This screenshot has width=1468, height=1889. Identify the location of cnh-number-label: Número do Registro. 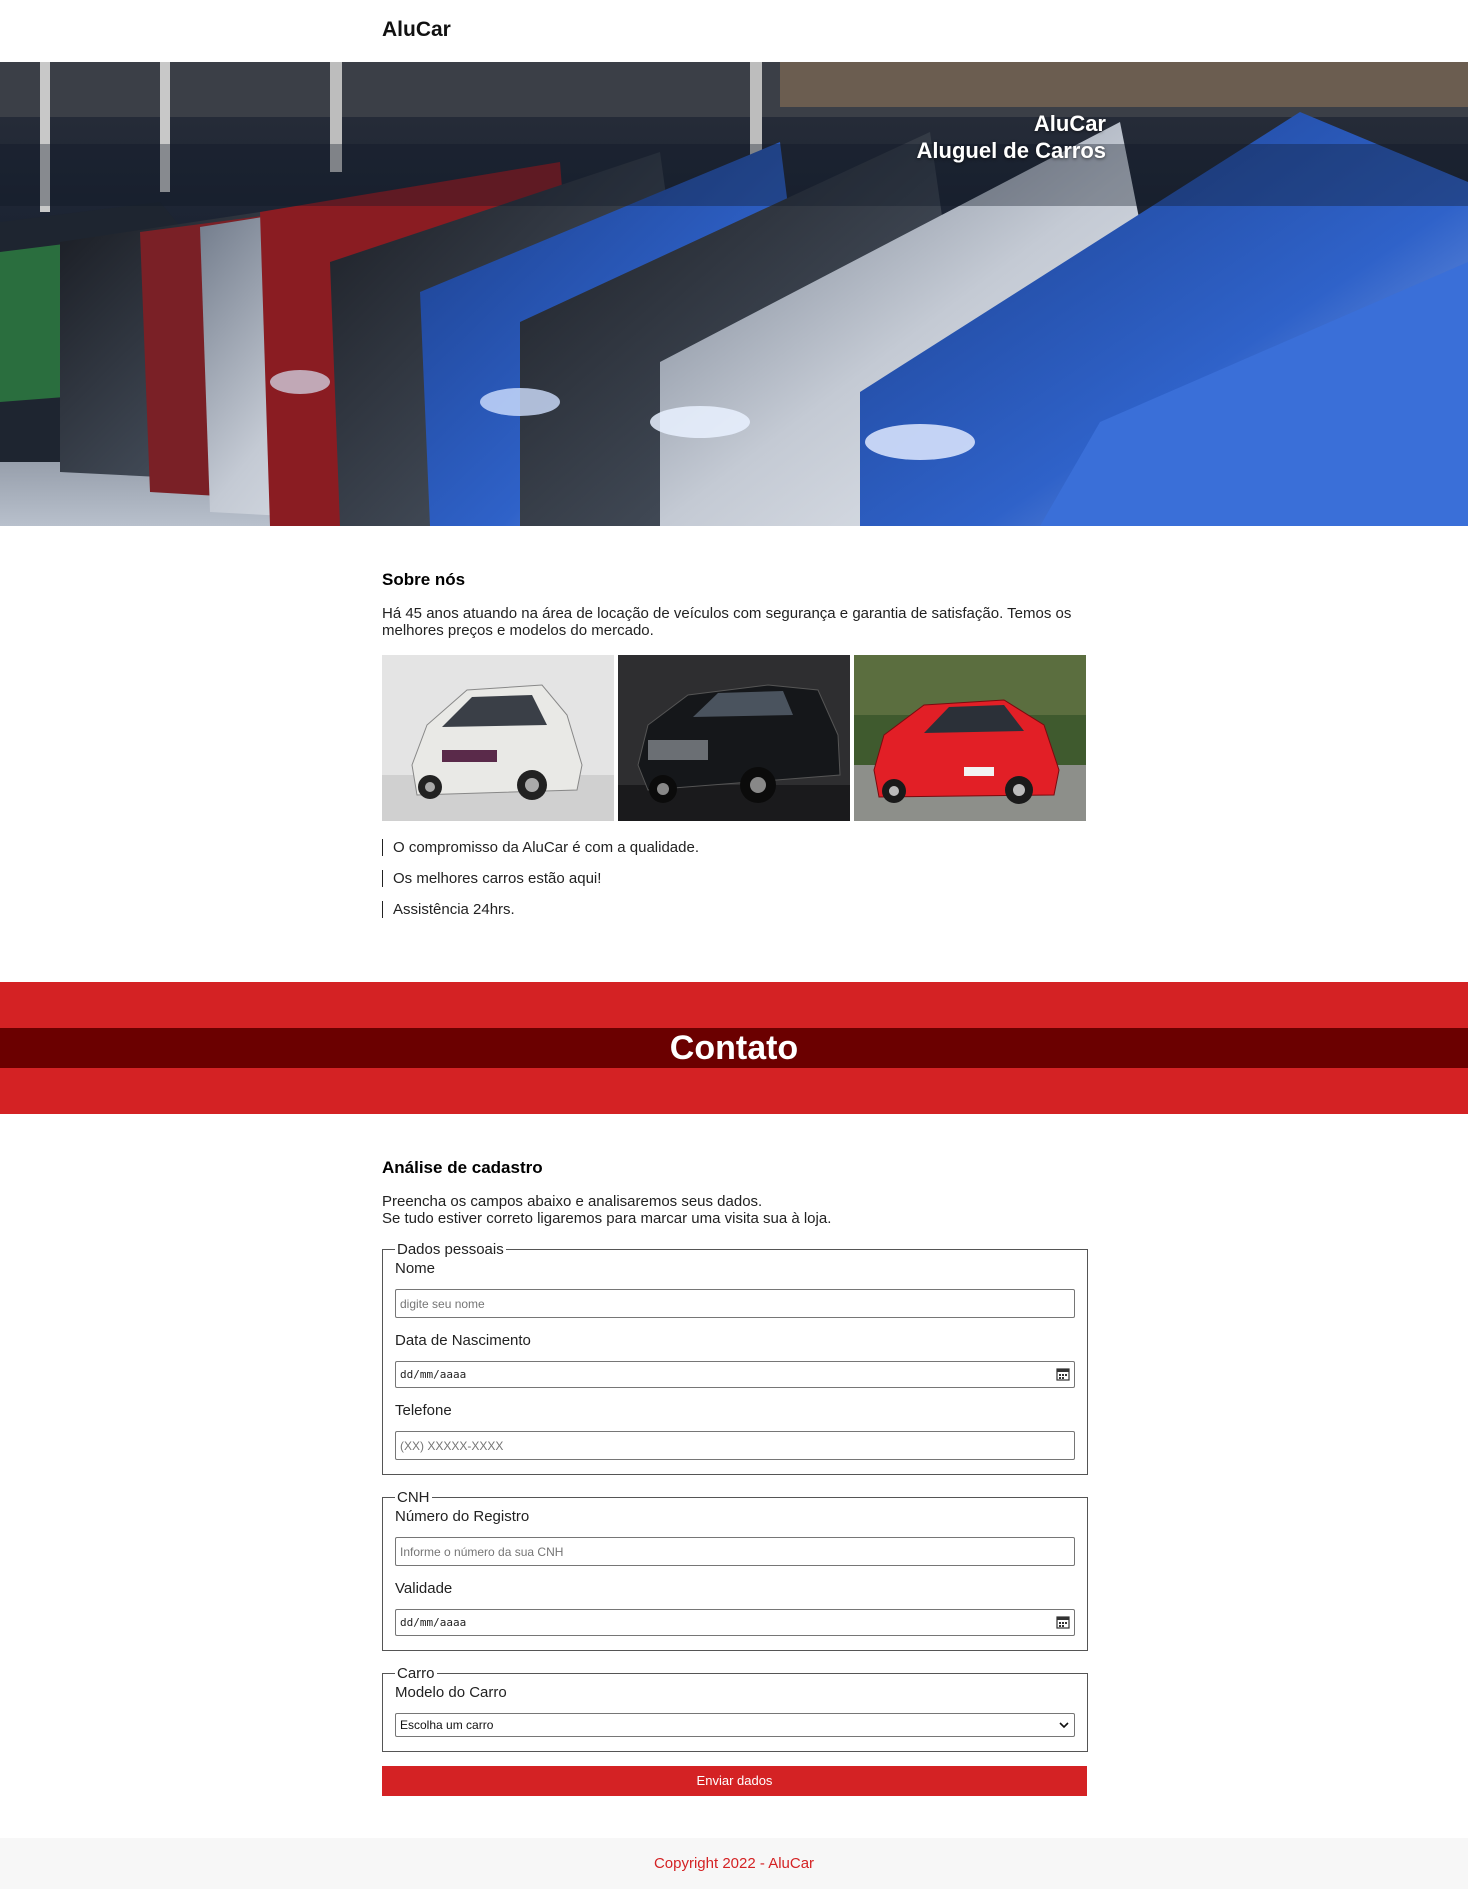
(462, 1516).